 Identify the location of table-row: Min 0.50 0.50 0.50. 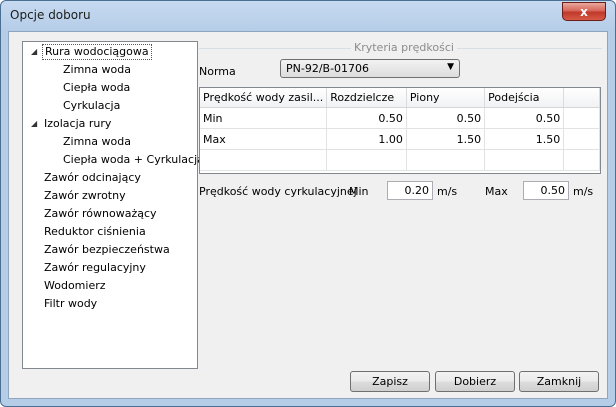
(400, 118).